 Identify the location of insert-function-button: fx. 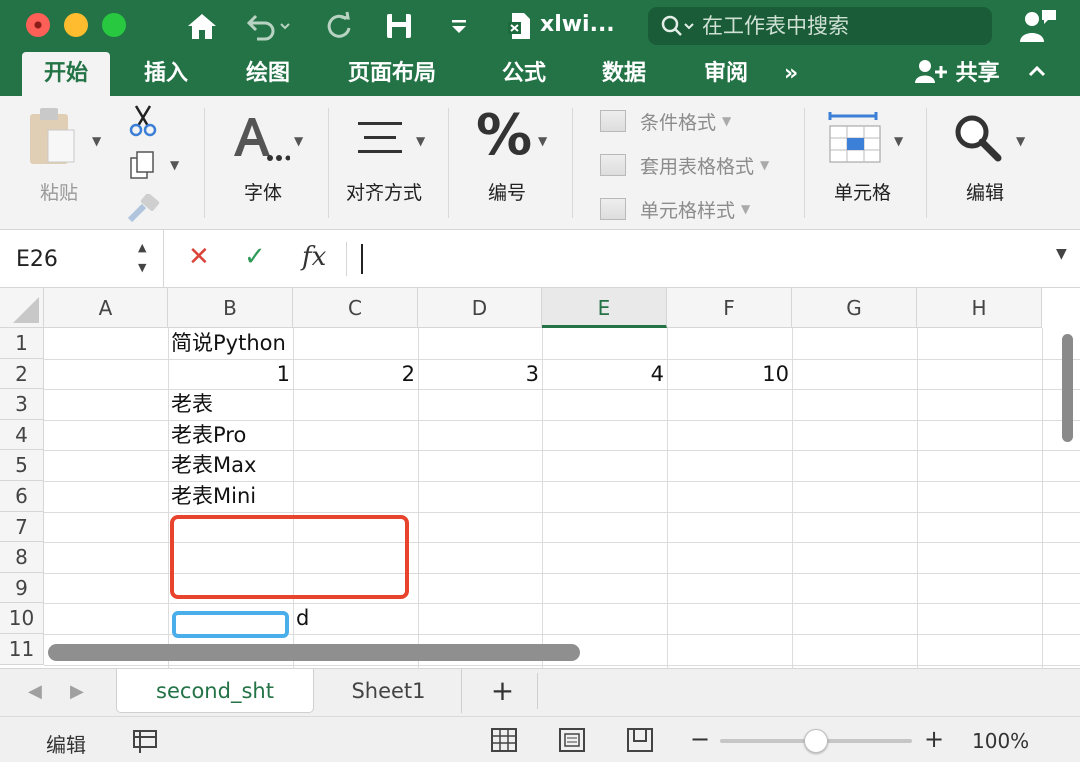
(314, 257).